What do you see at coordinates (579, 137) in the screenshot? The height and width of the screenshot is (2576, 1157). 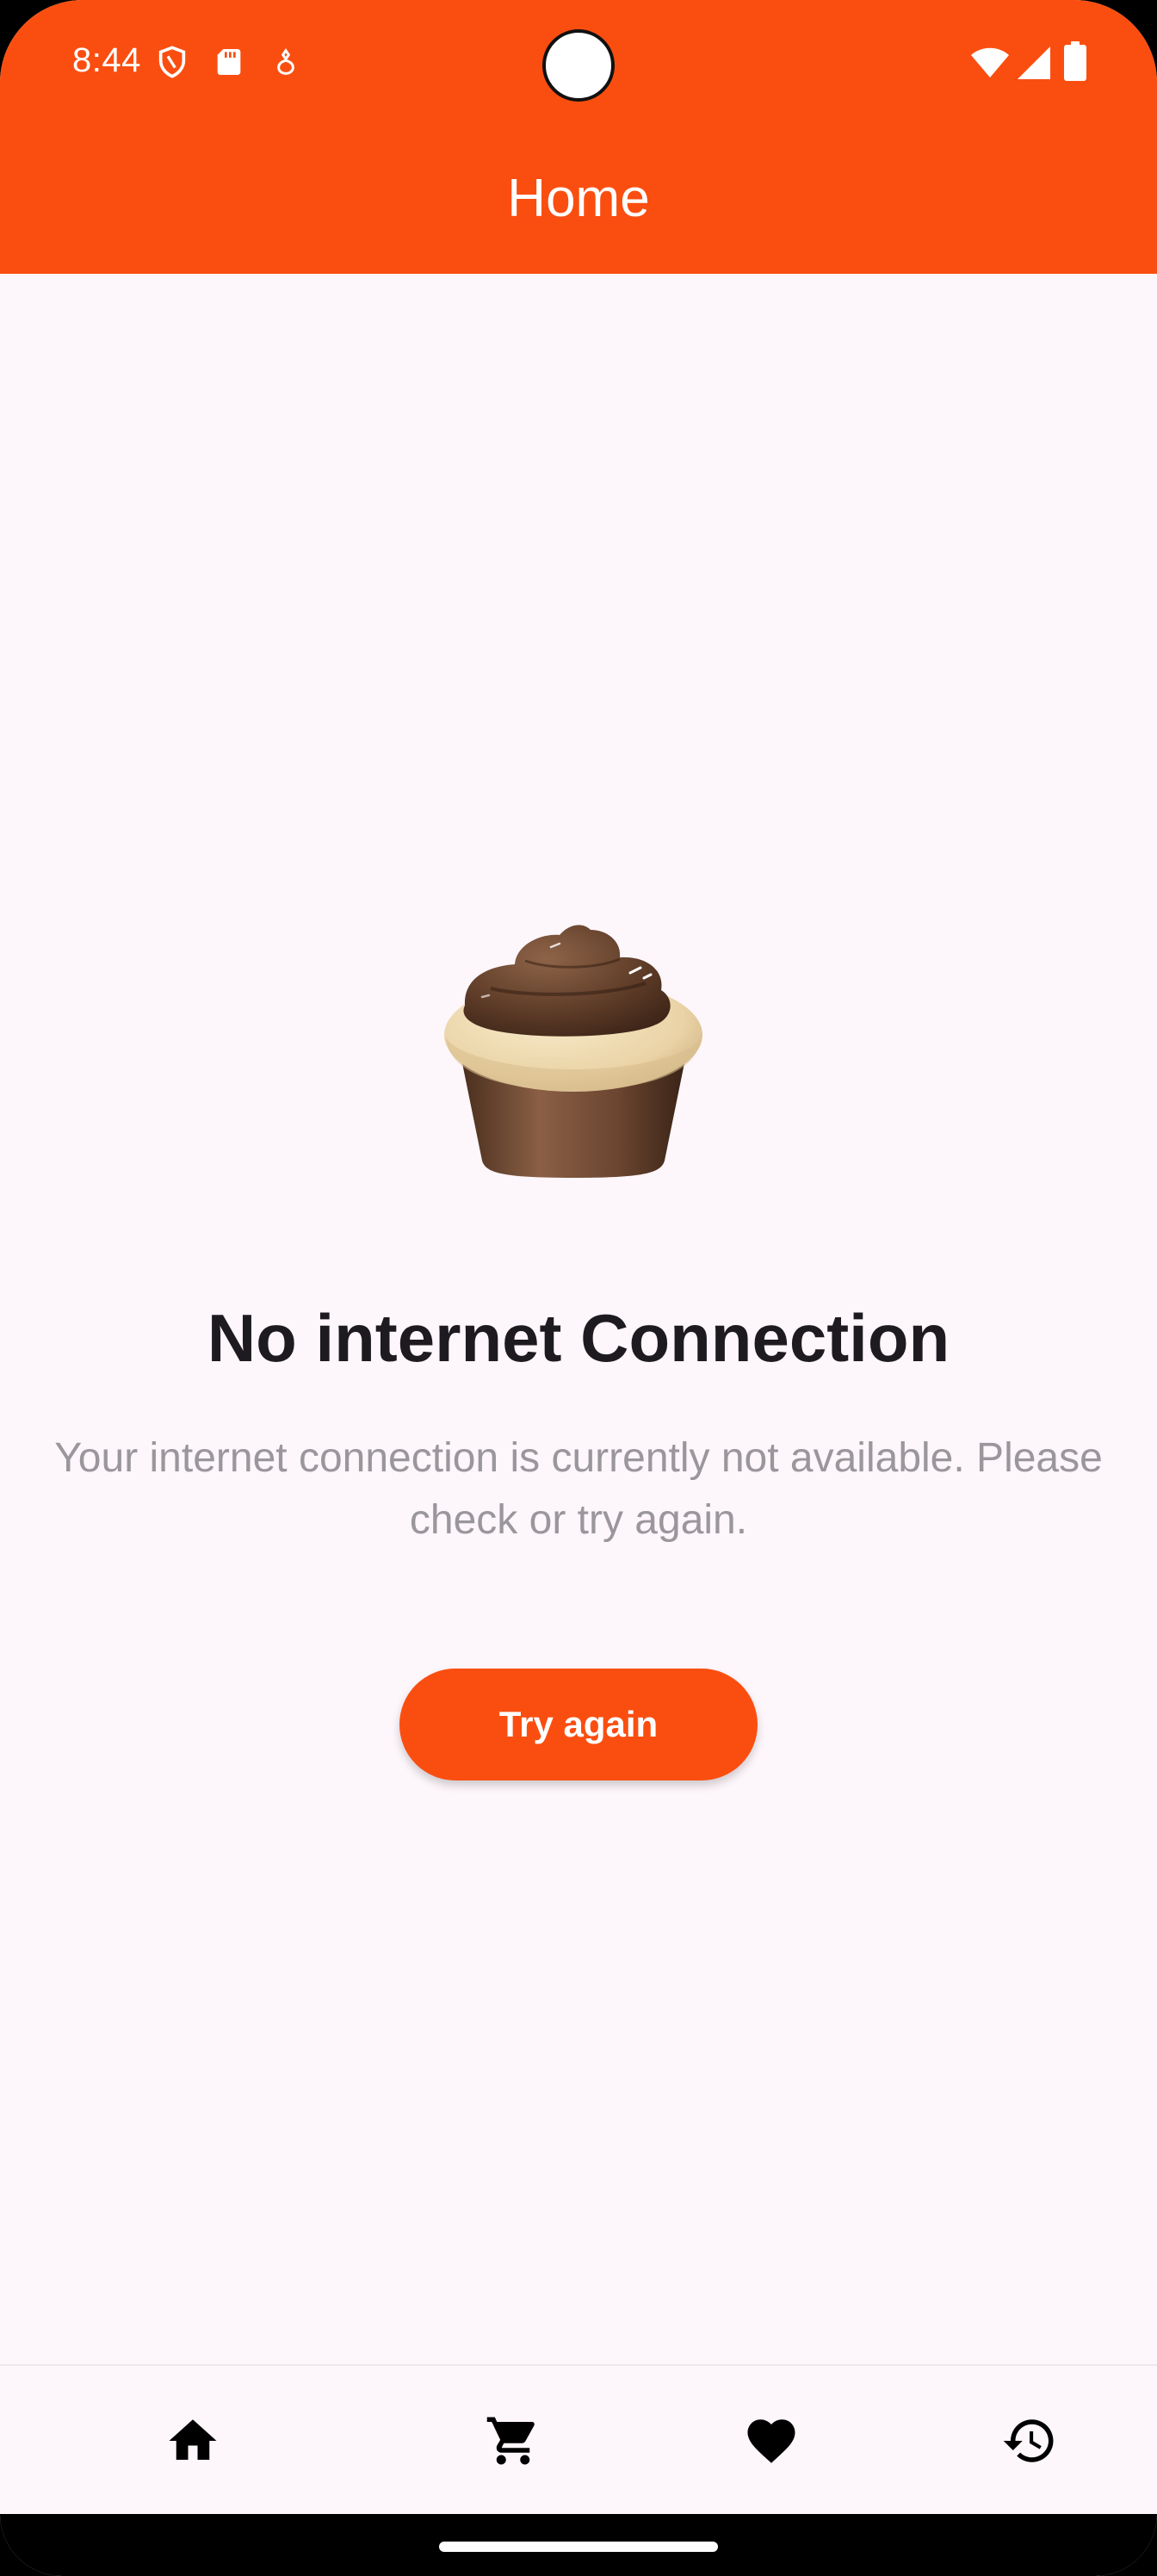 I see `app-header: 8:44 Home` at bounding box center [579, 137].